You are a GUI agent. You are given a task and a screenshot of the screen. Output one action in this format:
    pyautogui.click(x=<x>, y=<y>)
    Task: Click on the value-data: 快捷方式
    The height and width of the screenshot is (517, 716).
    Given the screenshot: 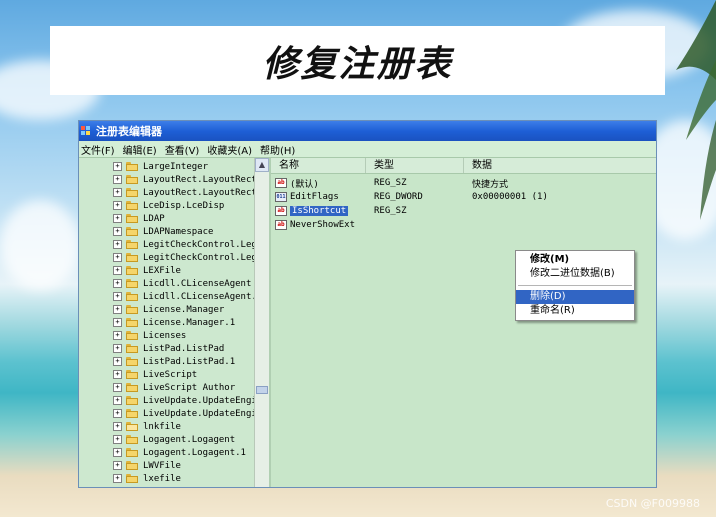 What is the action you would take?
    pyautogui.click(x=490, y=184)
    